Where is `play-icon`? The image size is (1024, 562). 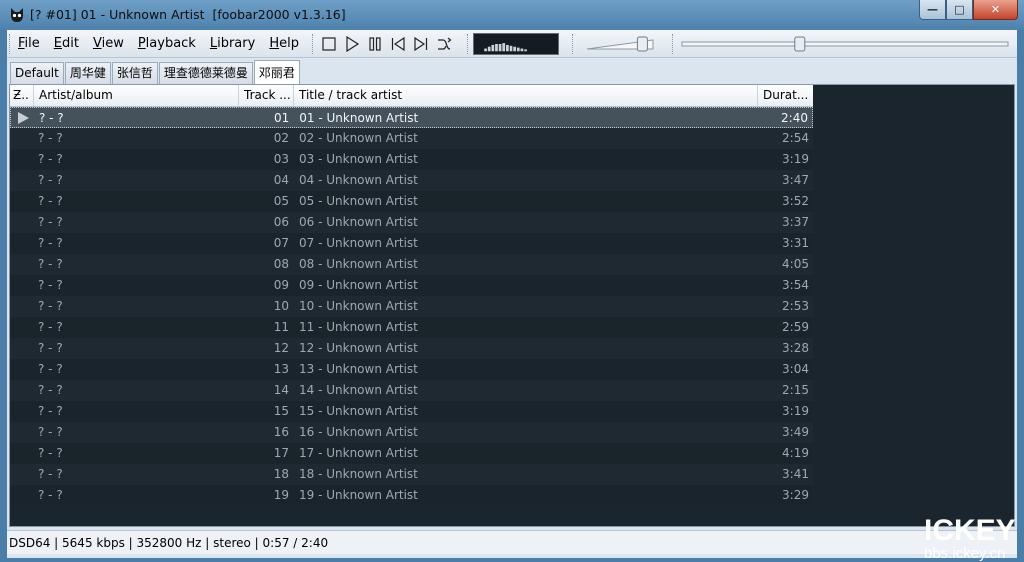
play-icon is located at coordinates (353, 44).